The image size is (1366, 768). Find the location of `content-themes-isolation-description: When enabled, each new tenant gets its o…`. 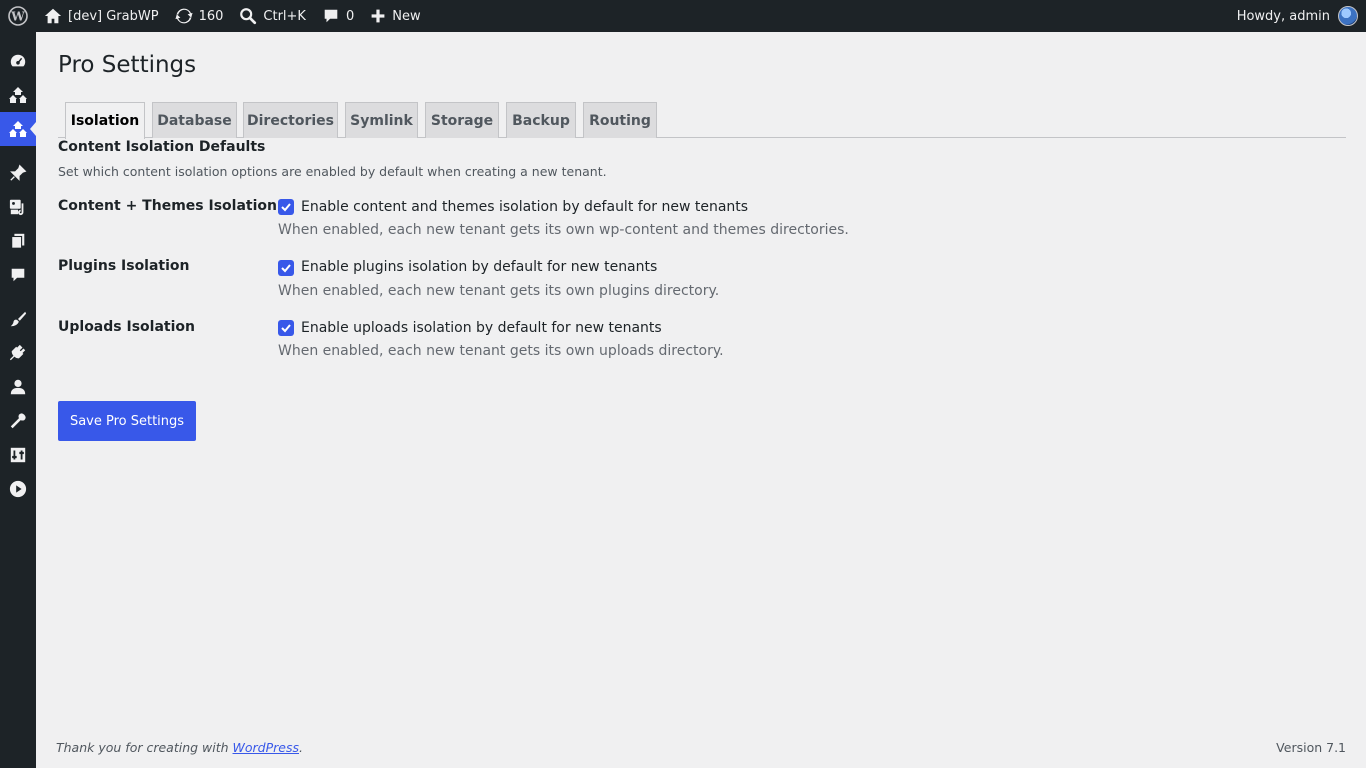

content-themes-isolation-description: When enabled, each new tenant gets its o… is located at coordinates (563, 230).